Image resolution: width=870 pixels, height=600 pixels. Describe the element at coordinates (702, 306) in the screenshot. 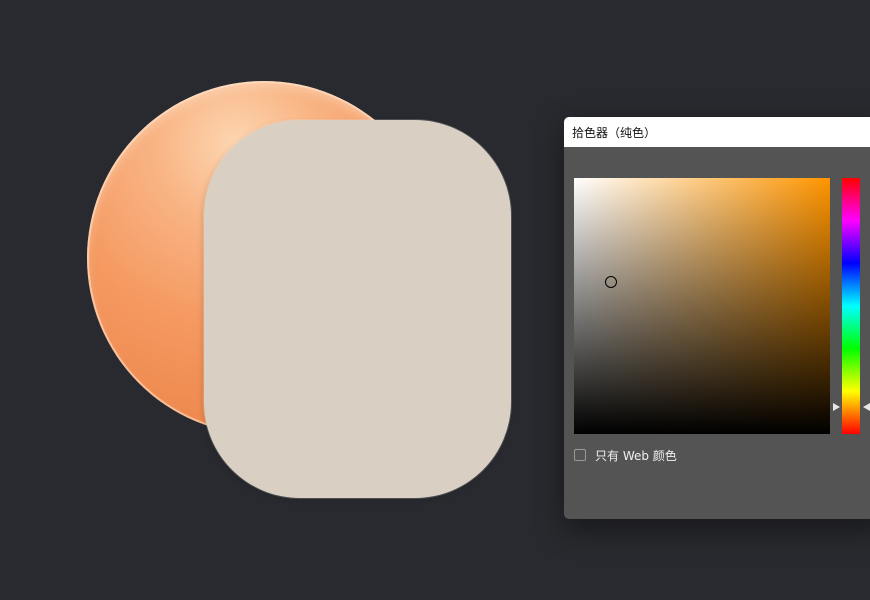

I see `saturation-value-field` at that location.